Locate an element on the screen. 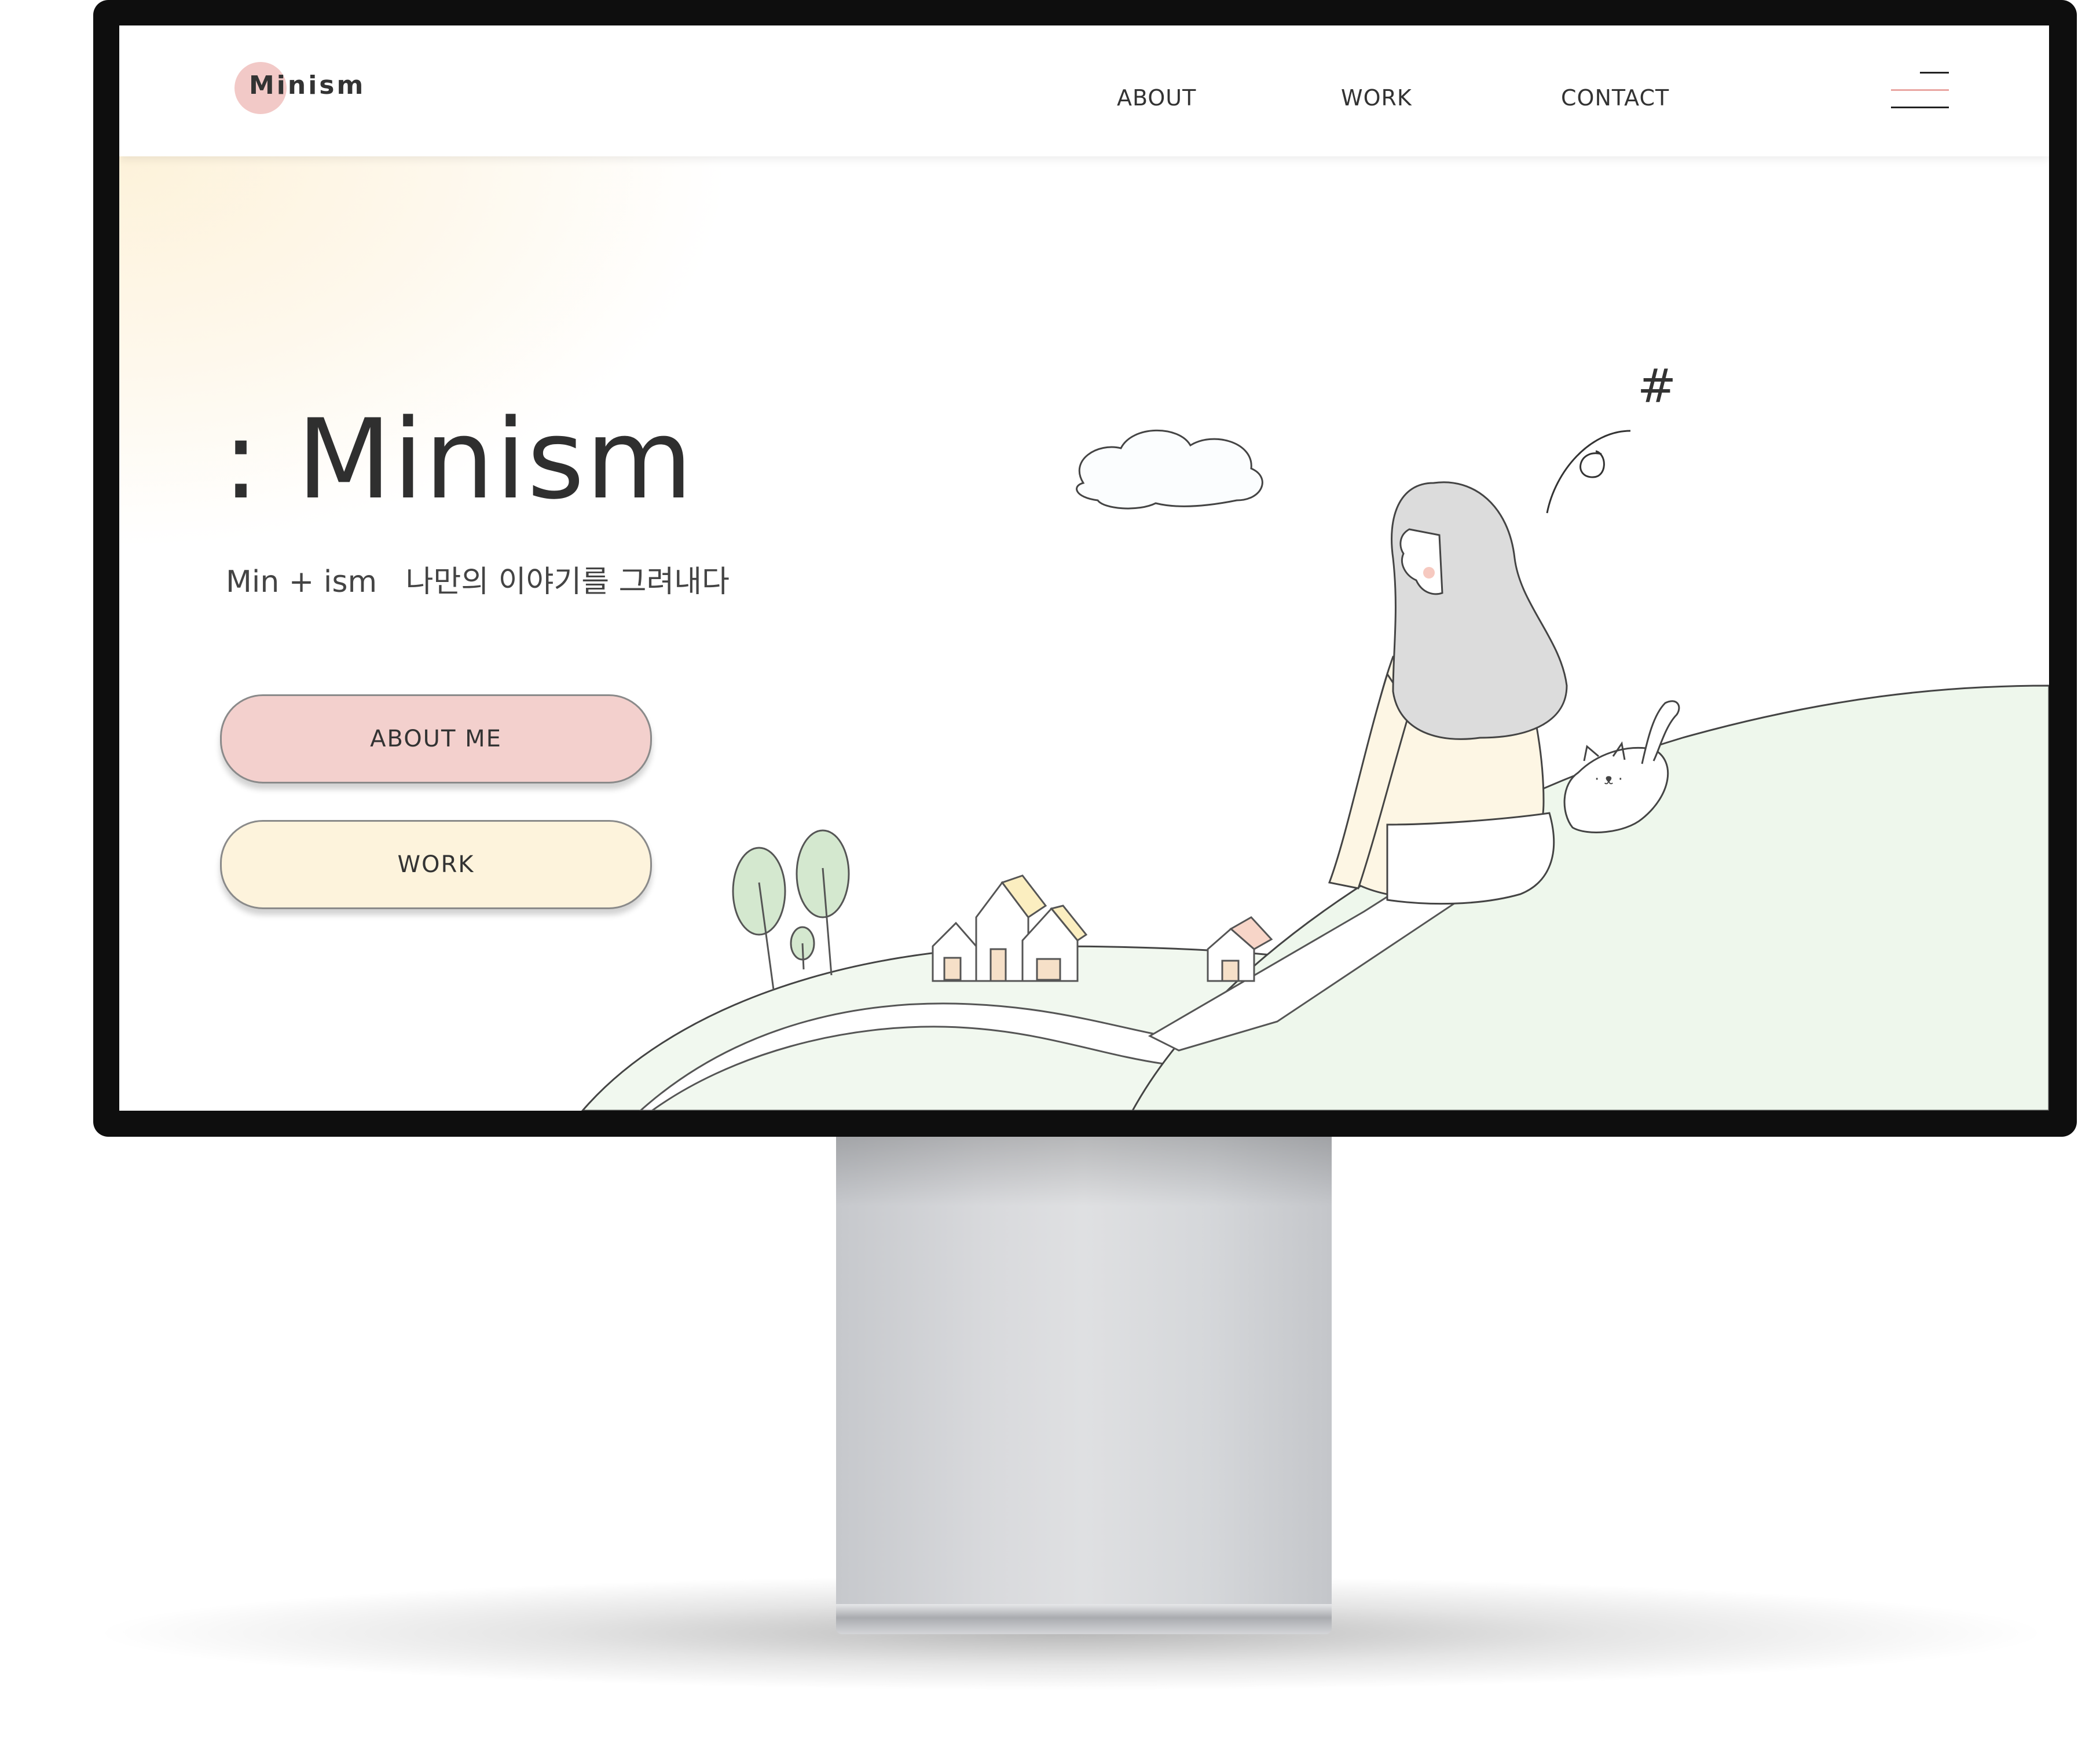  svg-text: · ᴥ · is located at coordinates (1609, 780).